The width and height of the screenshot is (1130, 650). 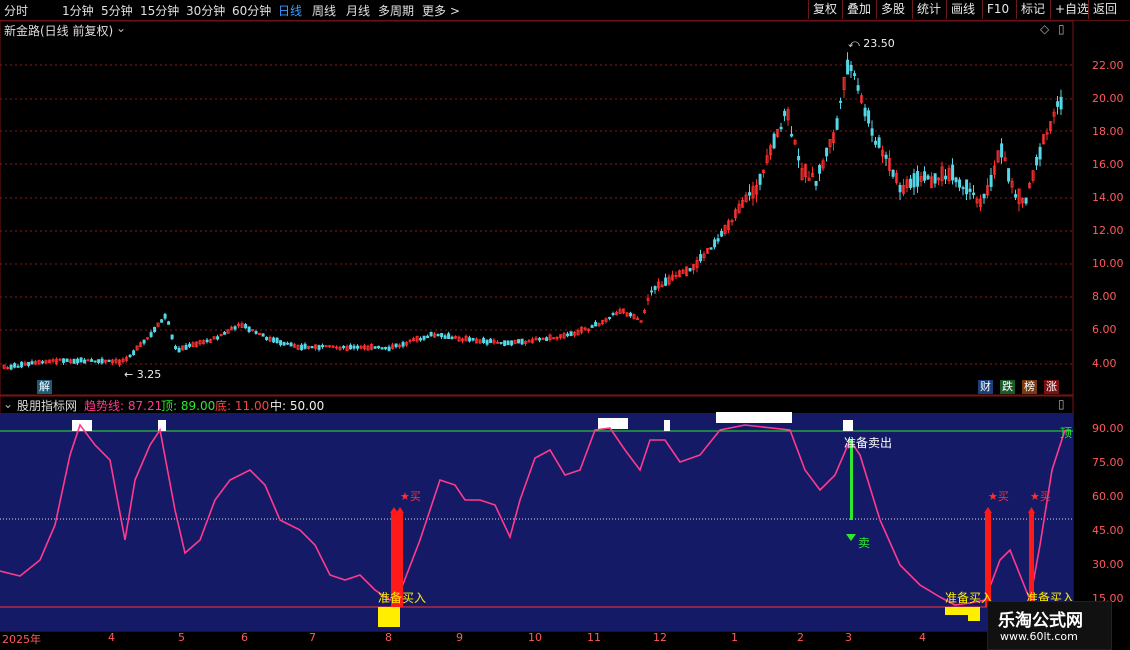 I want to click on prepare-sell-label: 准备卖出, so click(x=868, y=443).